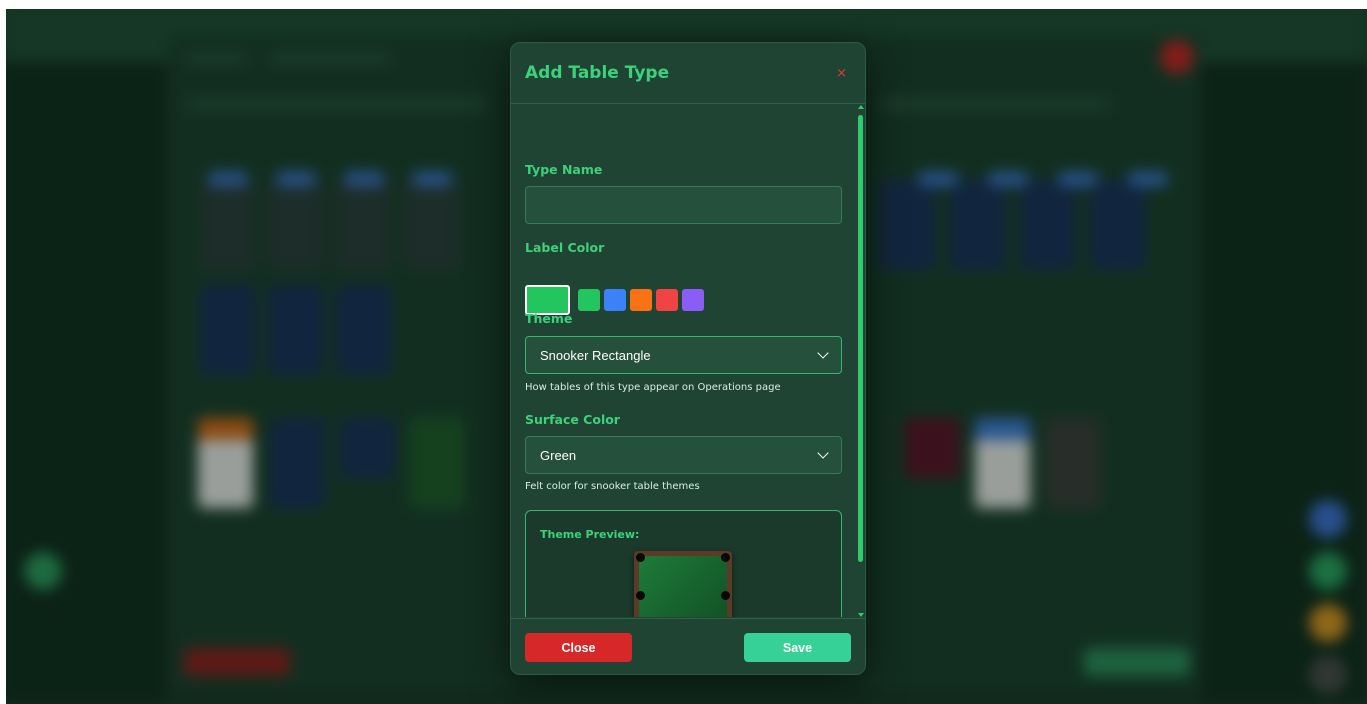 This screenshot has height=704, width=1367. Describe the element at coordinates (558, 455) in the screenshot. I see `surface-color-select-value: Green` at that location.